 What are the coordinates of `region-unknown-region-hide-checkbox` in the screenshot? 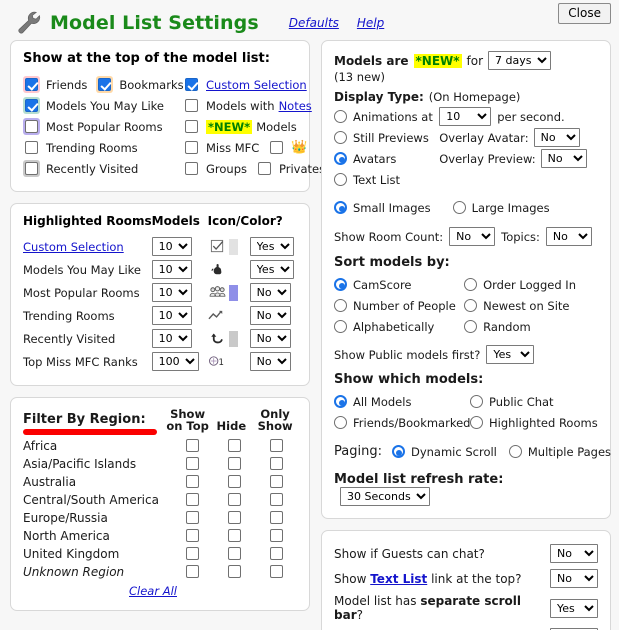 It's located at (234, 571).